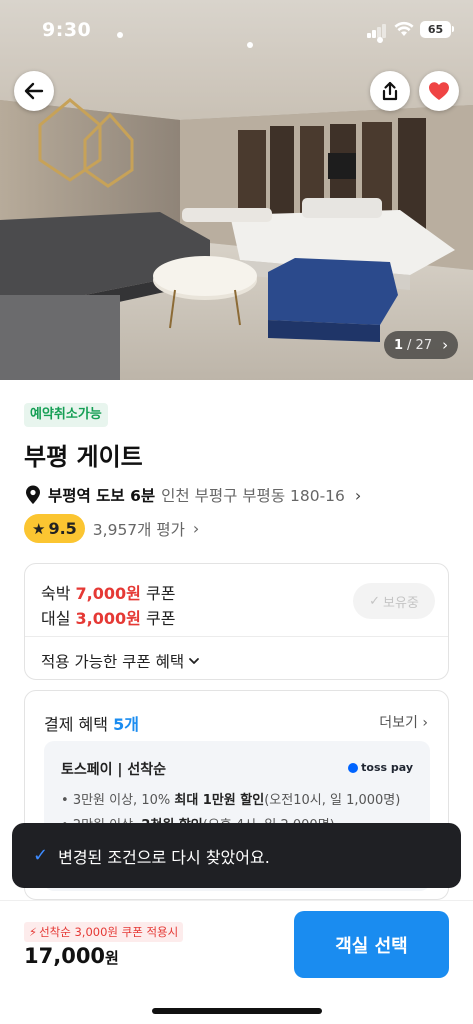 The image size is (473, 1024). I want to click on promo-tag: ⚡ 선착순 3,000원 쿠폰 적용시, so click(104, 932).